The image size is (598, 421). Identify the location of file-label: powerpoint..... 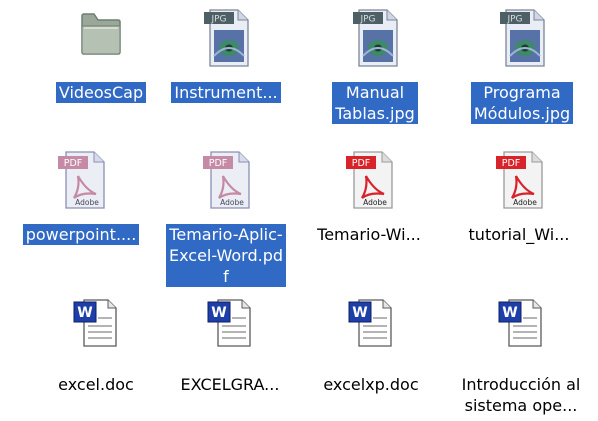
(81, 234).